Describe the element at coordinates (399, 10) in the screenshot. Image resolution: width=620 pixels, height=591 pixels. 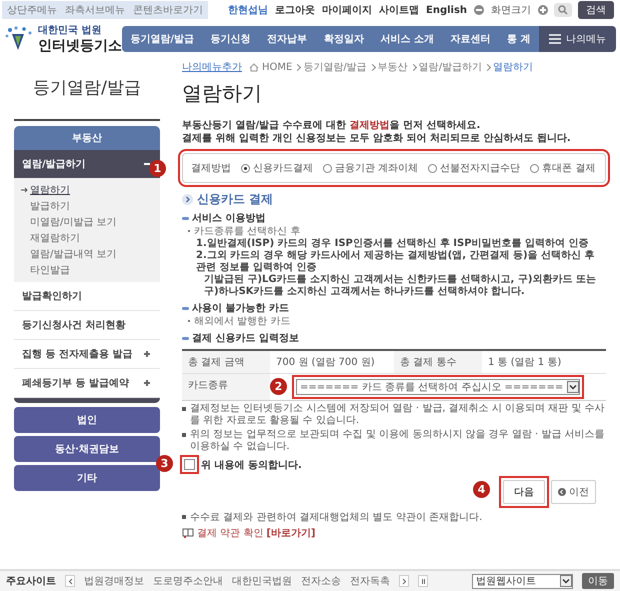
I see `top-link: 사이트맵` at that location.